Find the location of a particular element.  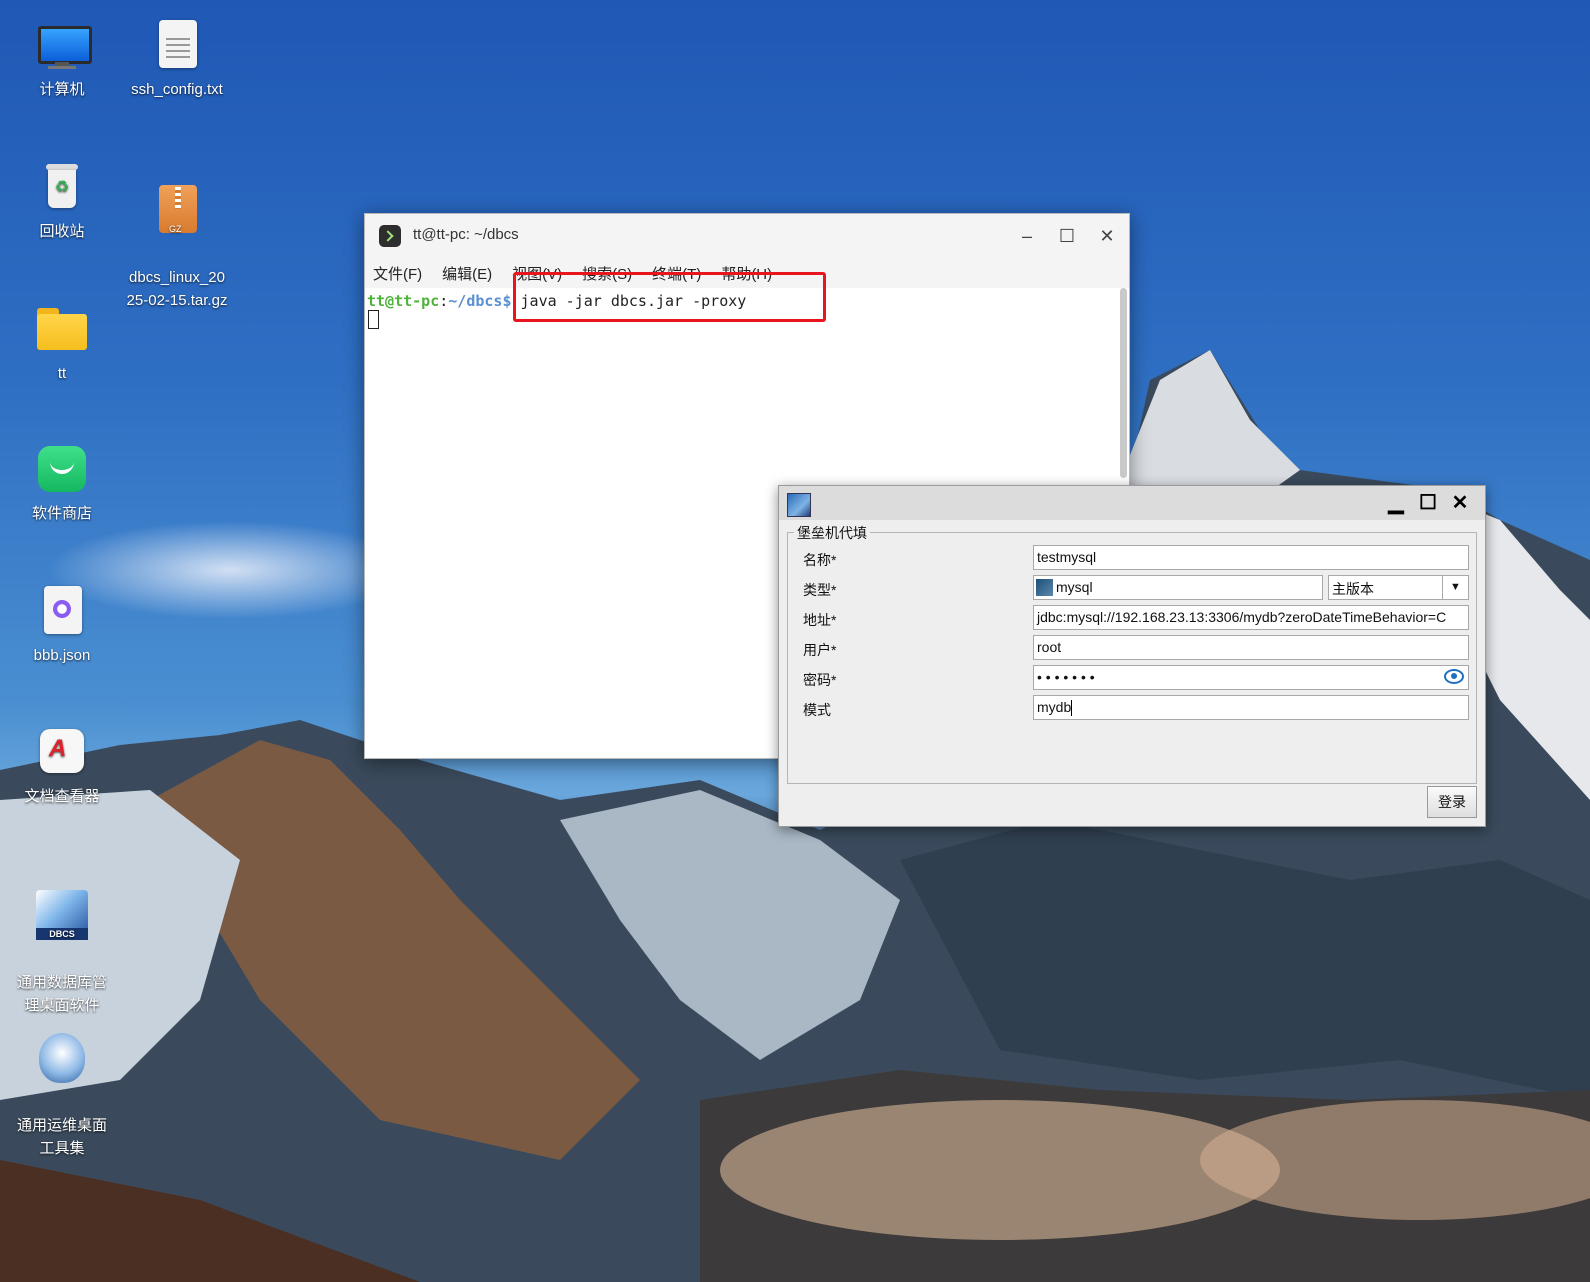

desktop-icon-label: 通用运维桌面 工具集 is located at coordinates (61, 1137).